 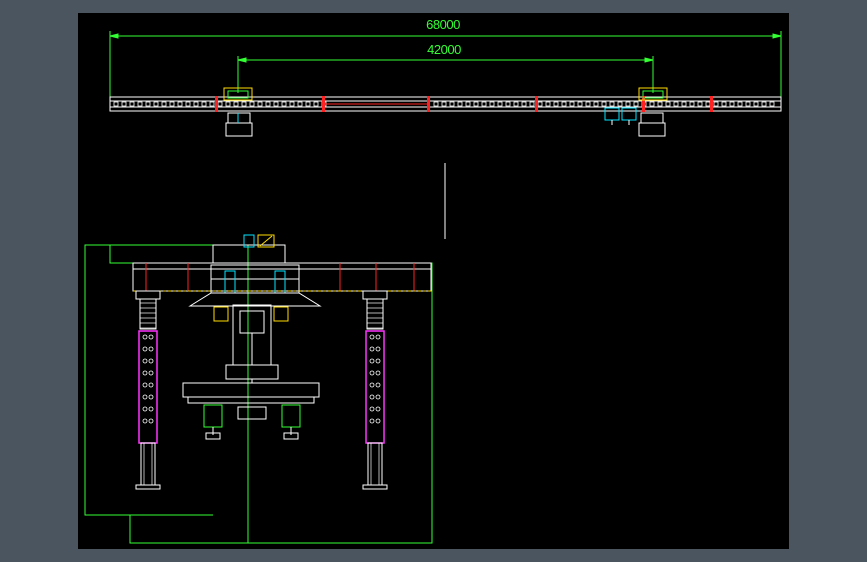 I want to click on right-leg-elevation, so click(x=375, y=390).